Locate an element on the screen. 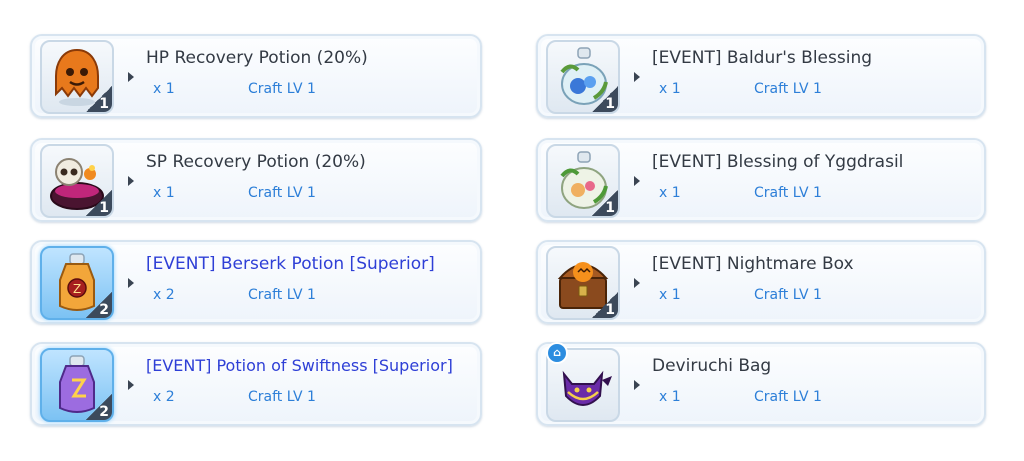  item-title: [EVENT] Nightmare Box is located at coordinates (753, 264).